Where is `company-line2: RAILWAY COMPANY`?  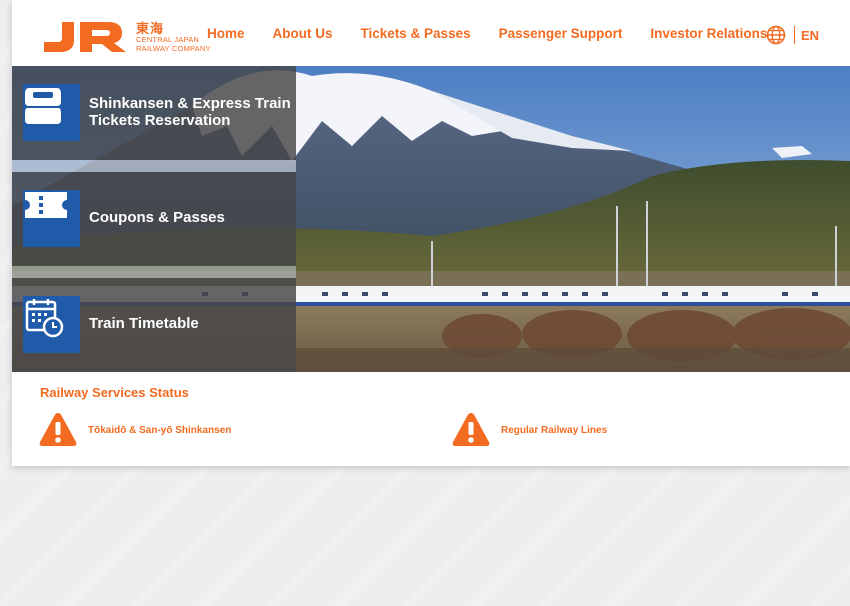 company-line2: RAILWAY COMPANY is located at coordinates (173, 48).